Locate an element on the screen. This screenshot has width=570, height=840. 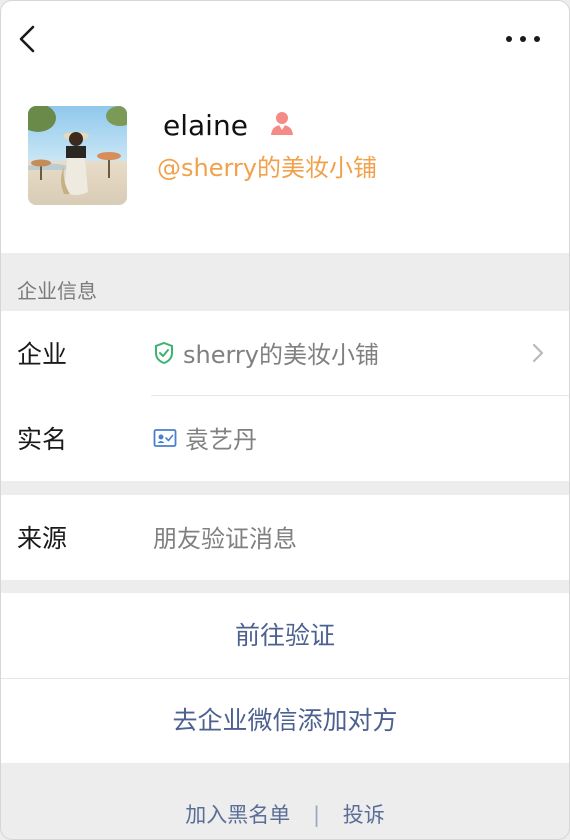
source-row: 来源 朋友验证消息 is located at coordinates (285, 537).